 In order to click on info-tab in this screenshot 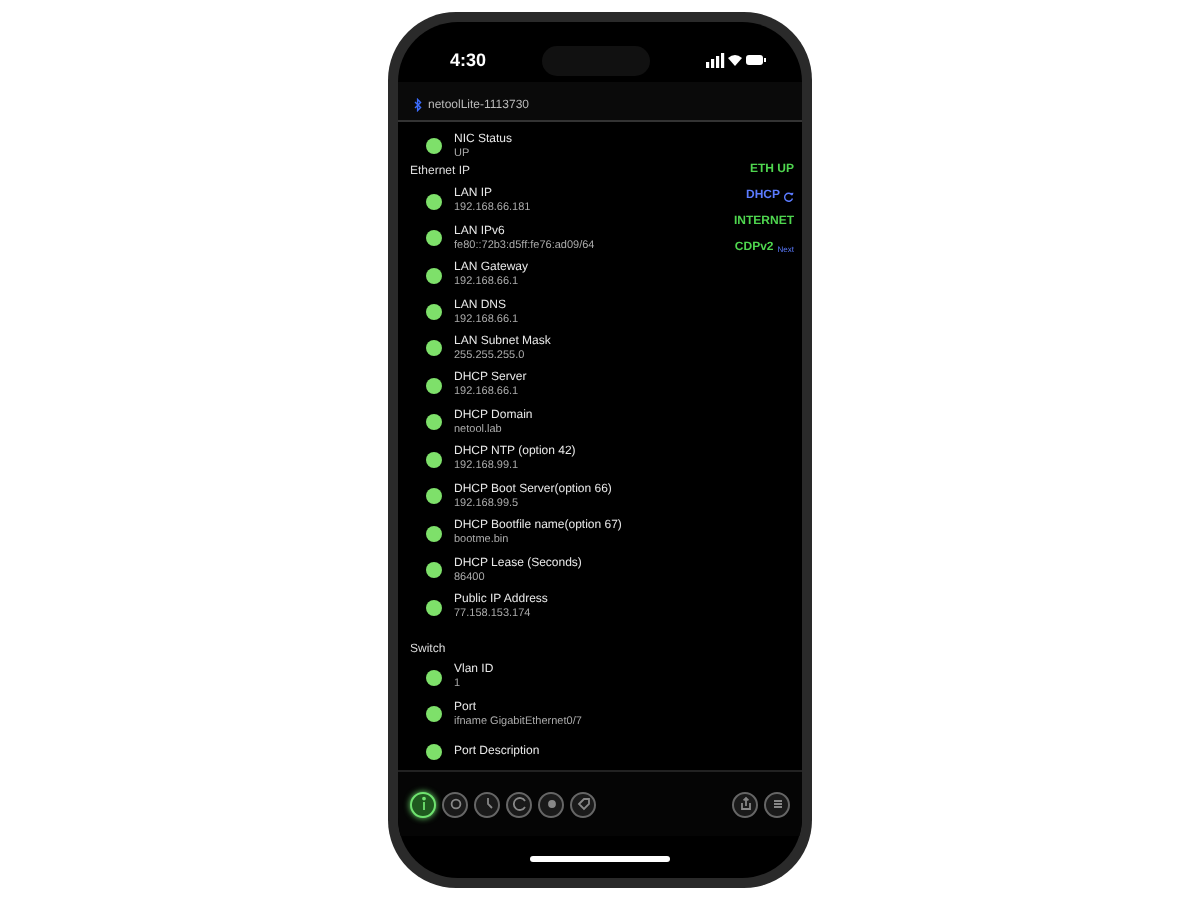, I will do `click(423, 804)`.